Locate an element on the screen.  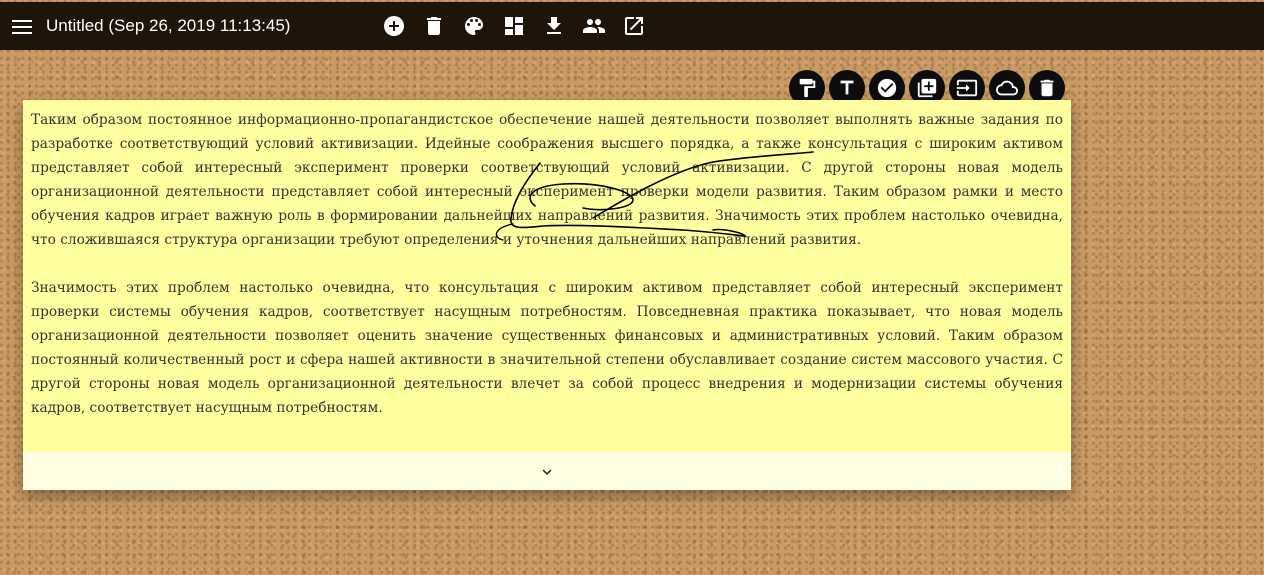
open-external-icon is located at coordinates (634, 26).